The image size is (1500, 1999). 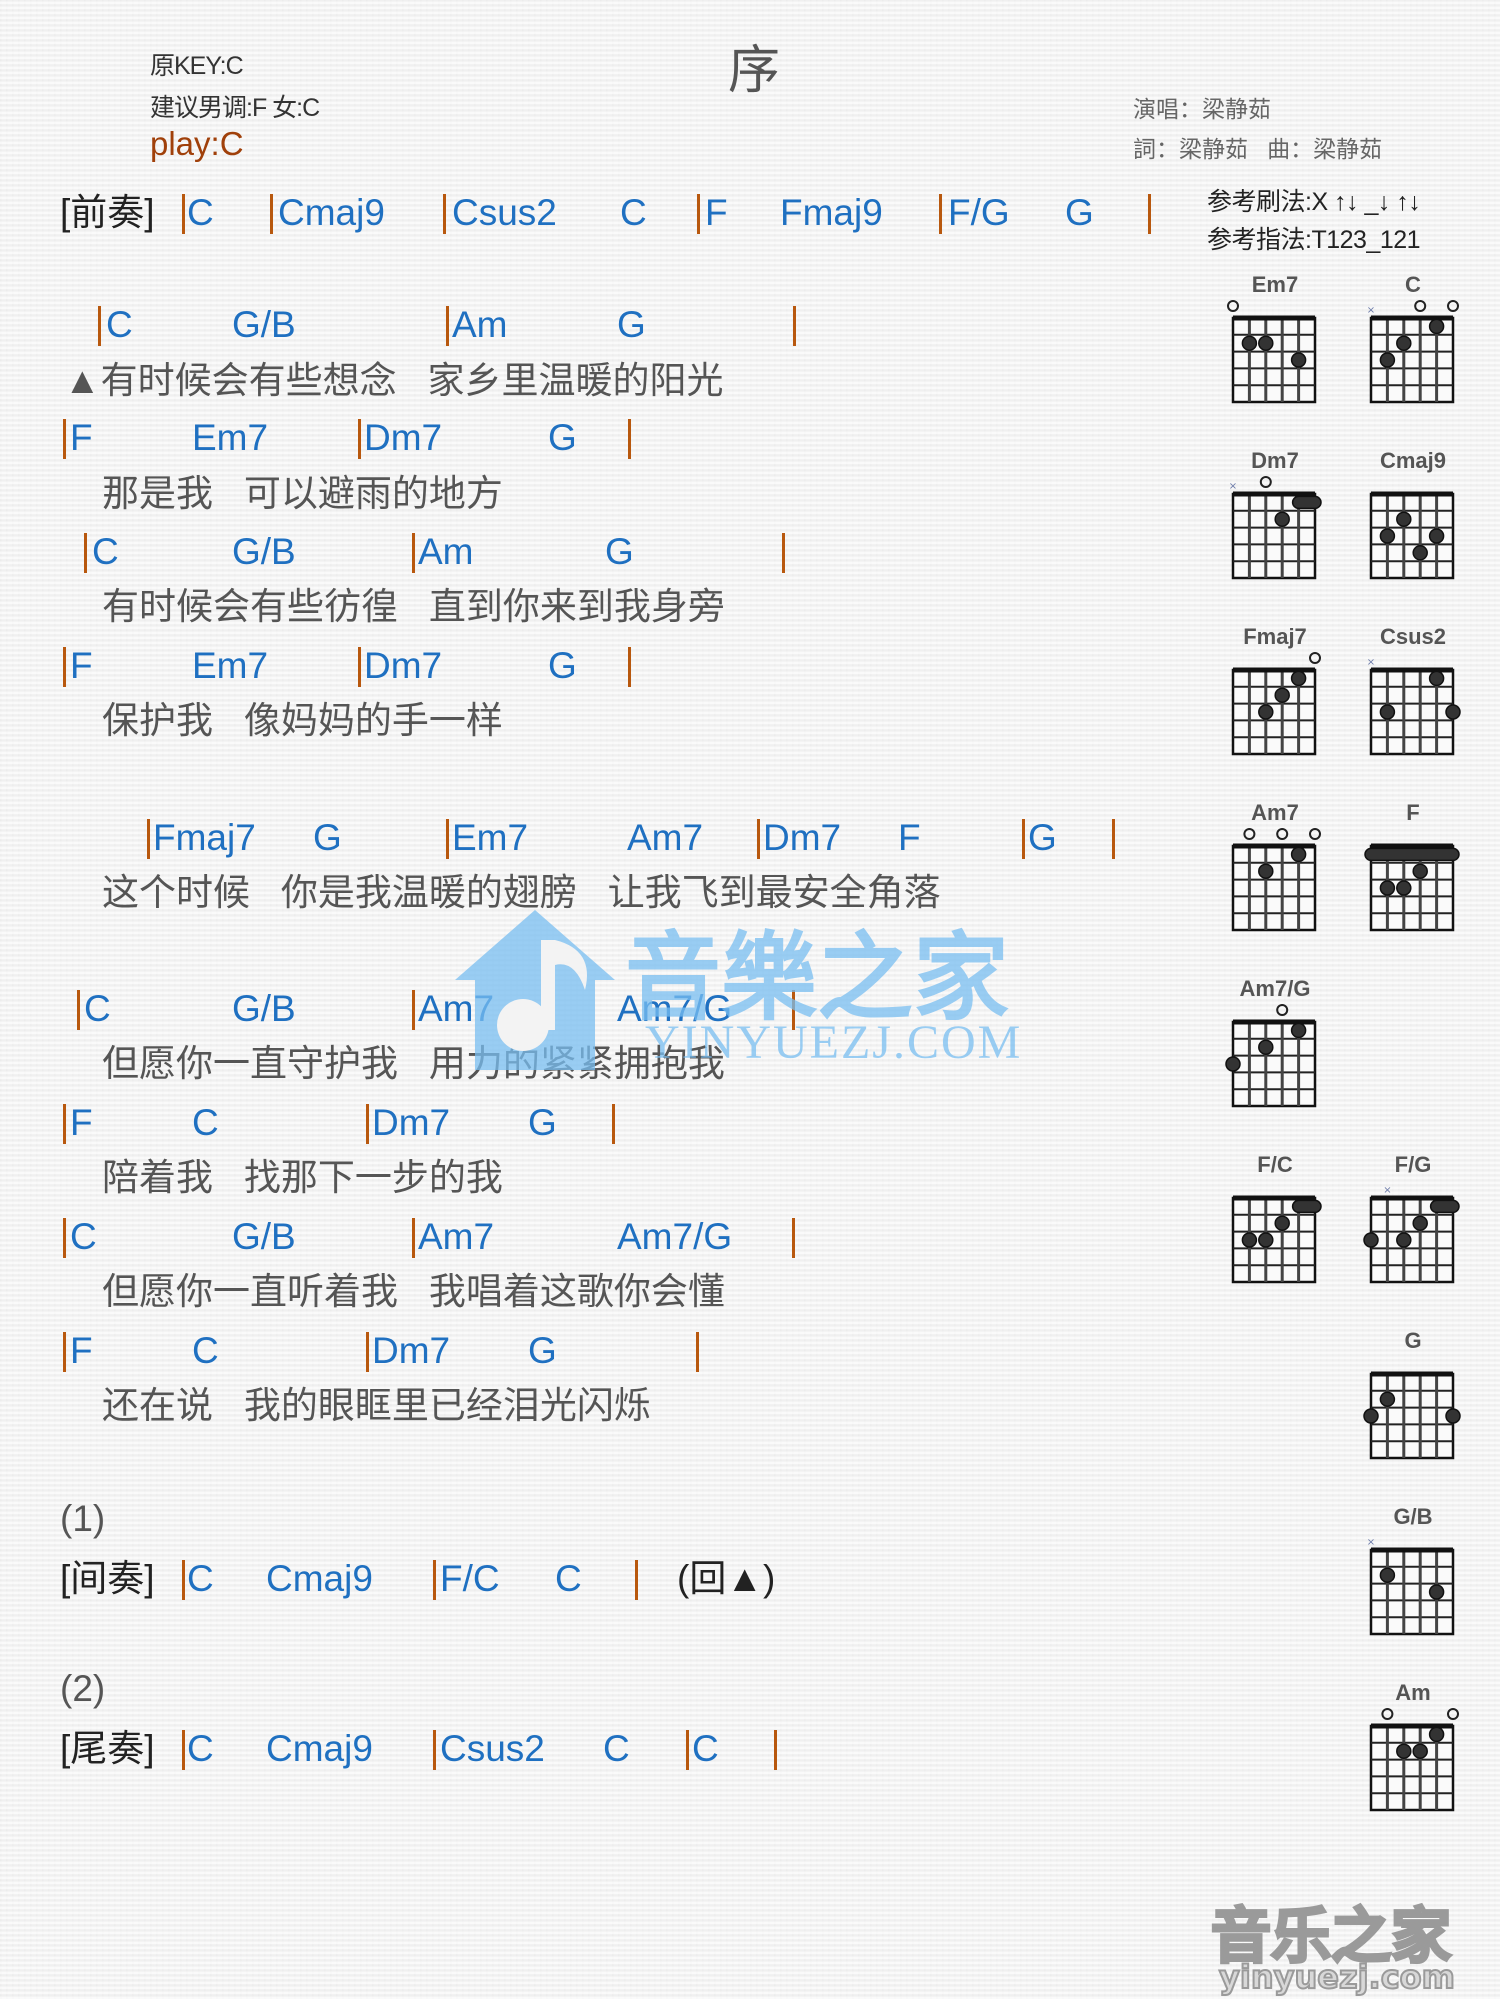 I want to click on lyric-line: 保护我 像妈妈的手一样, so click(x=302, y=720).